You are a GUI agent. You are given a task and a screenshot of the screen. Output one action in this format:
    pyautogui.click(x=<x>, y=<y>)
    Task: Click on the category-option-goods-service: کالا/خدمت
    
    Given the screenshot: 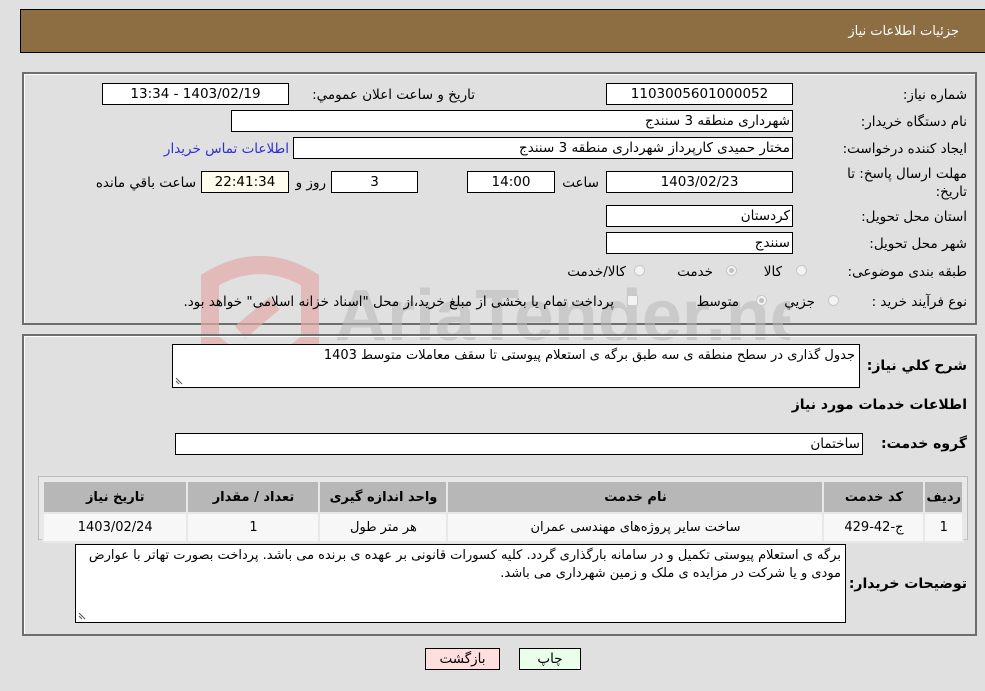 What is the action you would take?
    pyautogui.click(x=596, y=272)
    